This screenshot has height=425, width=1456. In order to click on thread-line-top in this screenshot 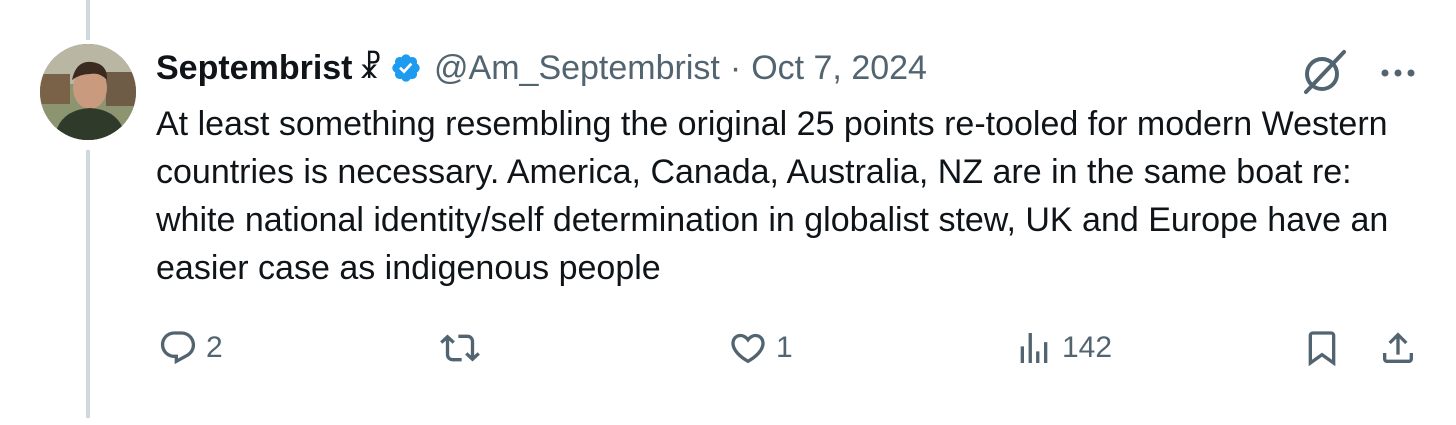, I will do `click(88, 20)`.